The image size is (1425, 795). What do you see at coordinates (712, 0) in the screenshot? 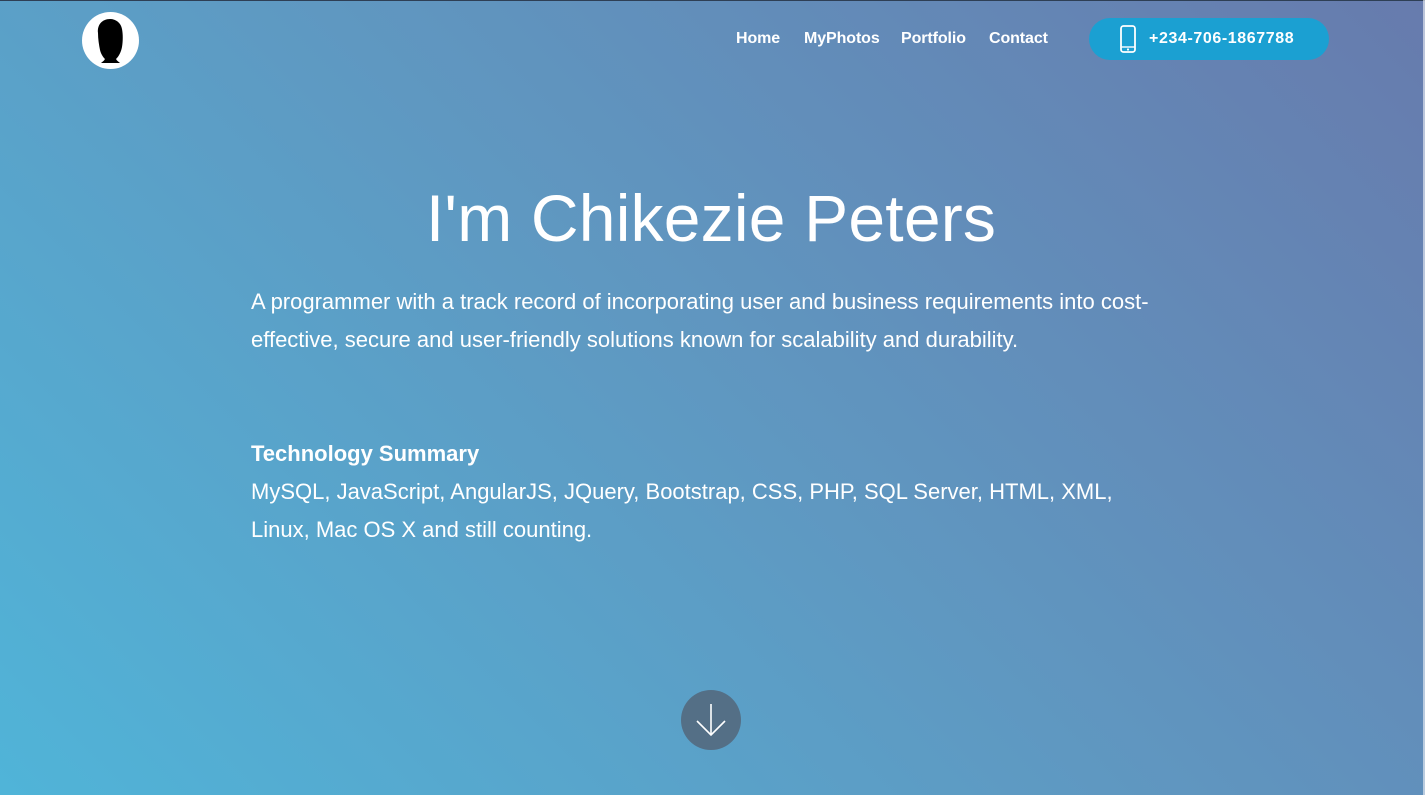
I see `top-border` at bounding box center [712, 0].